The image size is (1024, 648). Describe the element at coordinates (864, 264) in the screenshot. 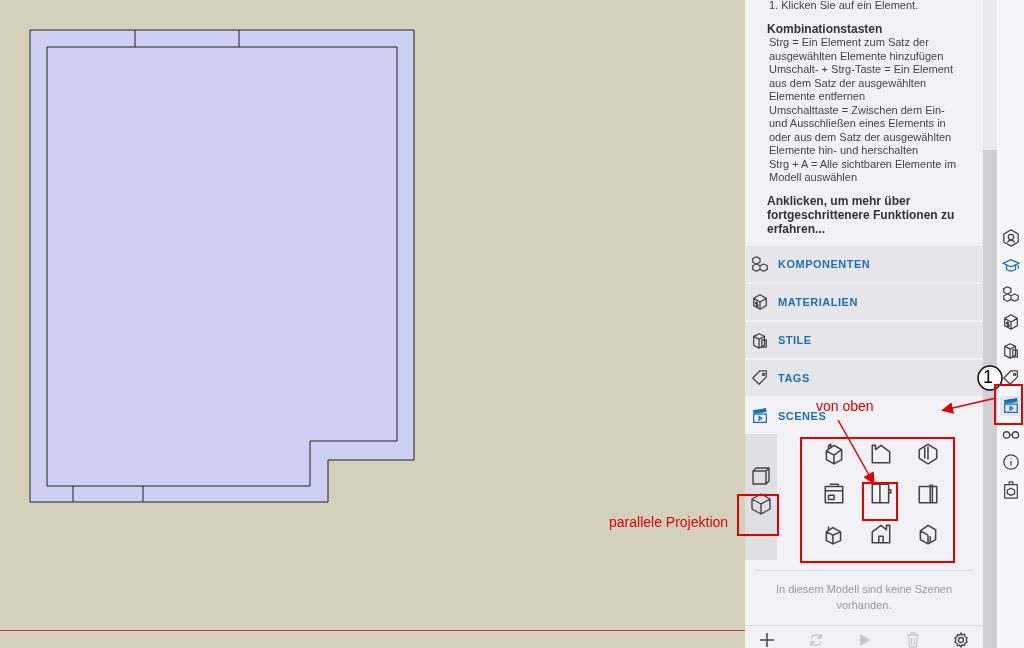

I see `tray-header: KOMPONENTEN` at that location.